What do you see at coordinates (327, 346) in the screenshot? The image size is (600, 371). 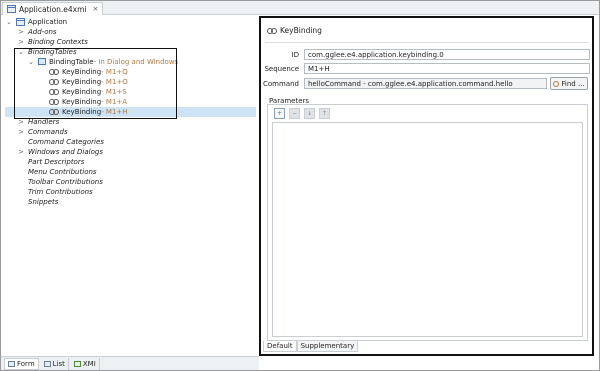 I see `tab-supplementary: Supplementary` at bounding box center [327, 346].